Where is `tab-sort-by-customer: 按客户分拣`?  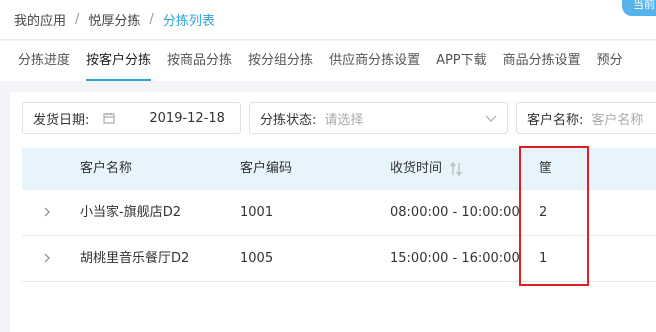
tab-sort-by-customer: 按客户分拣 is located at coordinates (118, 61).